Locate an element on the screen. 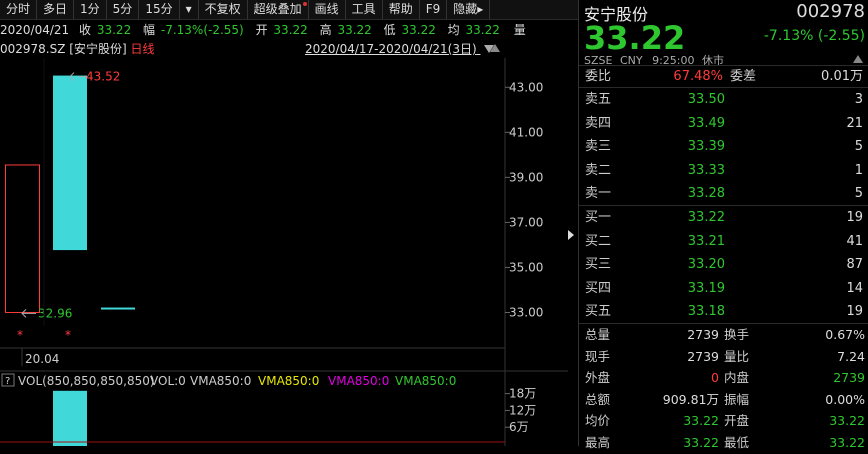 The height and width of the screenshot is (454, 868). volume-indicator-label: VOL(850,850,850,850) is located at coordinates (86, 381).